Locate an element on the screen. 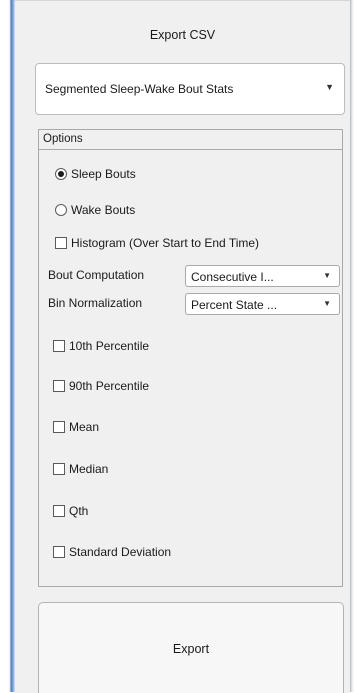  export-button-label: Export is located at coordinates (191, 649).